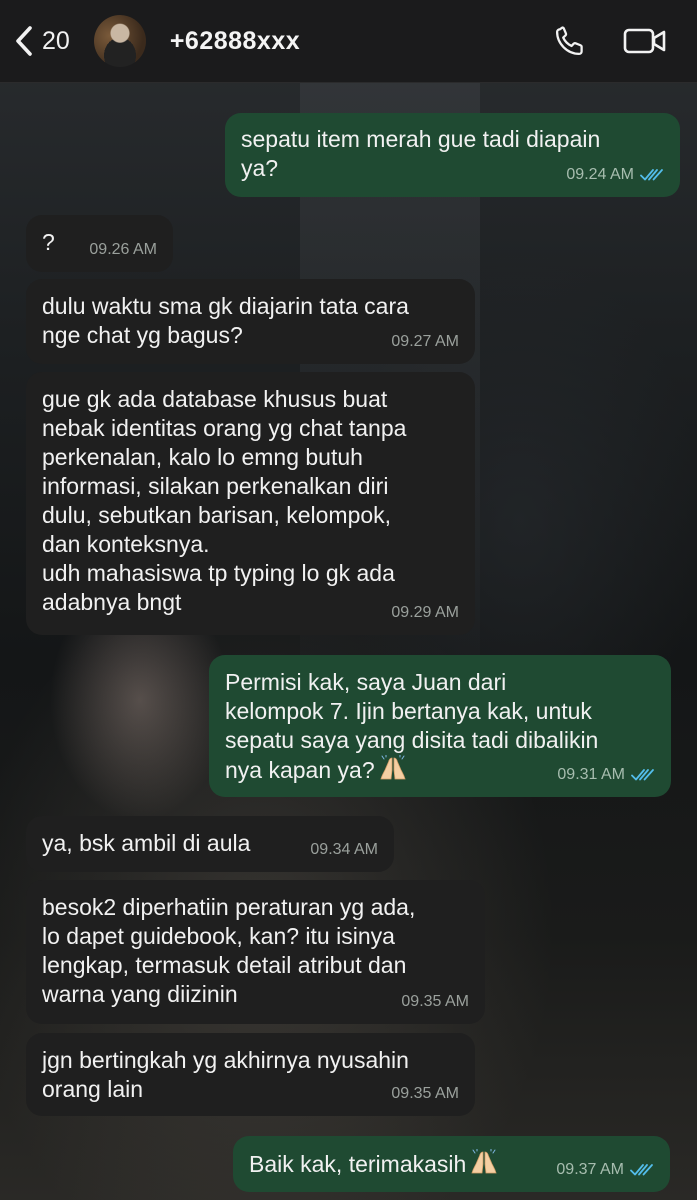  I want to click on message-time: 09.31 AM, so click(591, 774).